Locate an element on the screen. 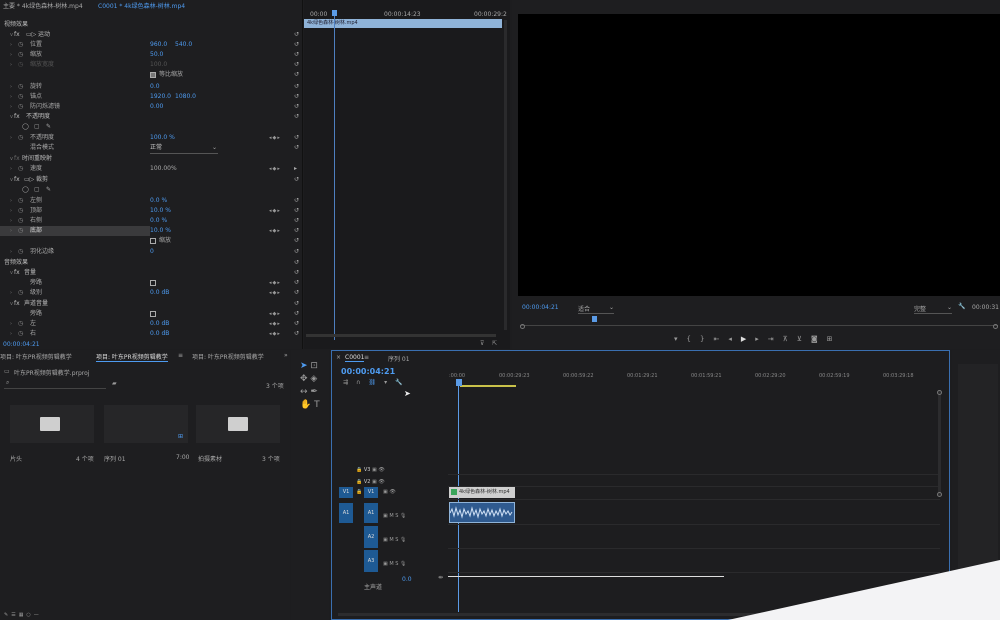 The height and width of the screenshot is (620, 1000). time-remap-effect: v fx 时间重映射 is located at coordinates (151, 159).